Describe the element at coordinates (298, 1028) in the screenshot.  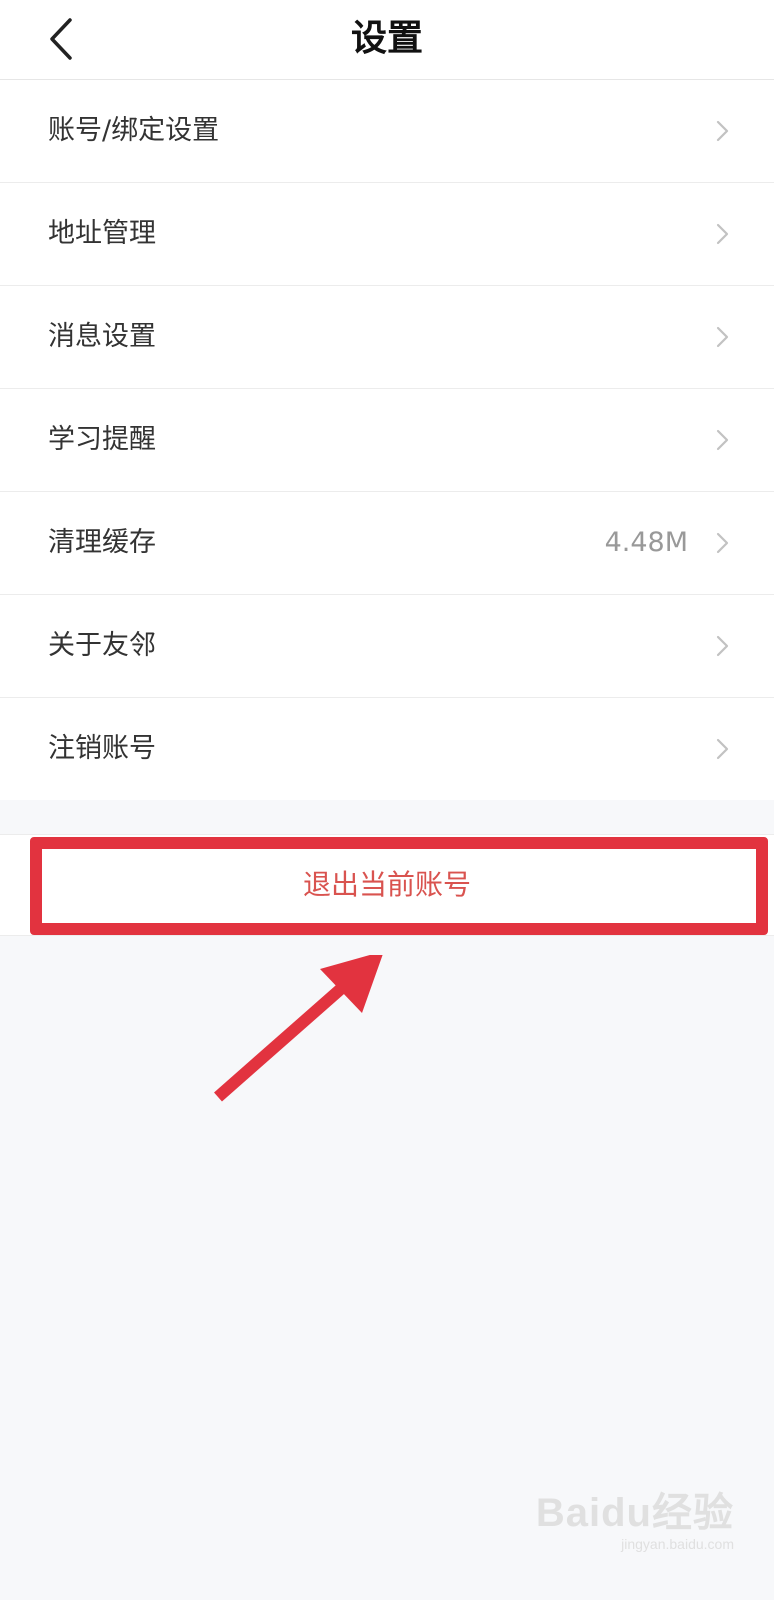
I see `arrow-up-right-icon` at that location.